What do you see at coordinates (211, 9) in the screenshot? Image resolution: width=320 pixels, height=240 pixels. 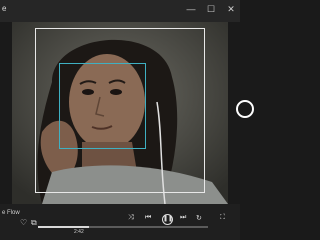 I see `maximize-button: ☐` at bounding box center [211, 9].